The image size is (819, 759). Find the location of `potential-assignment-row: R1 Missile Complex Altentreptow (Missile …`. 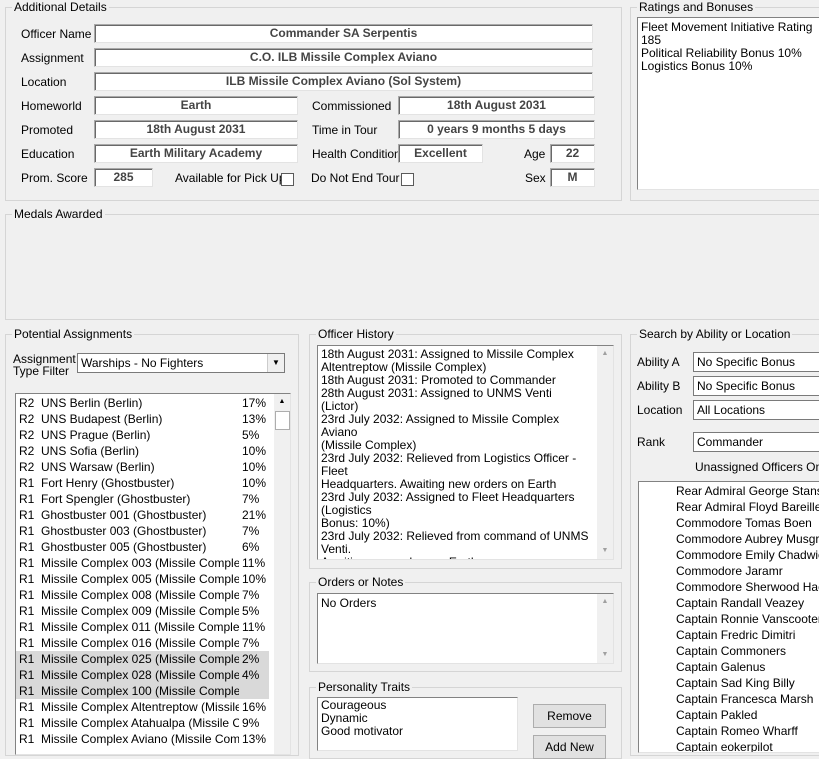

potential-assignment-row: R1 Missile Complex Altentreptow (Missile … is located at coordinates (142, 707).